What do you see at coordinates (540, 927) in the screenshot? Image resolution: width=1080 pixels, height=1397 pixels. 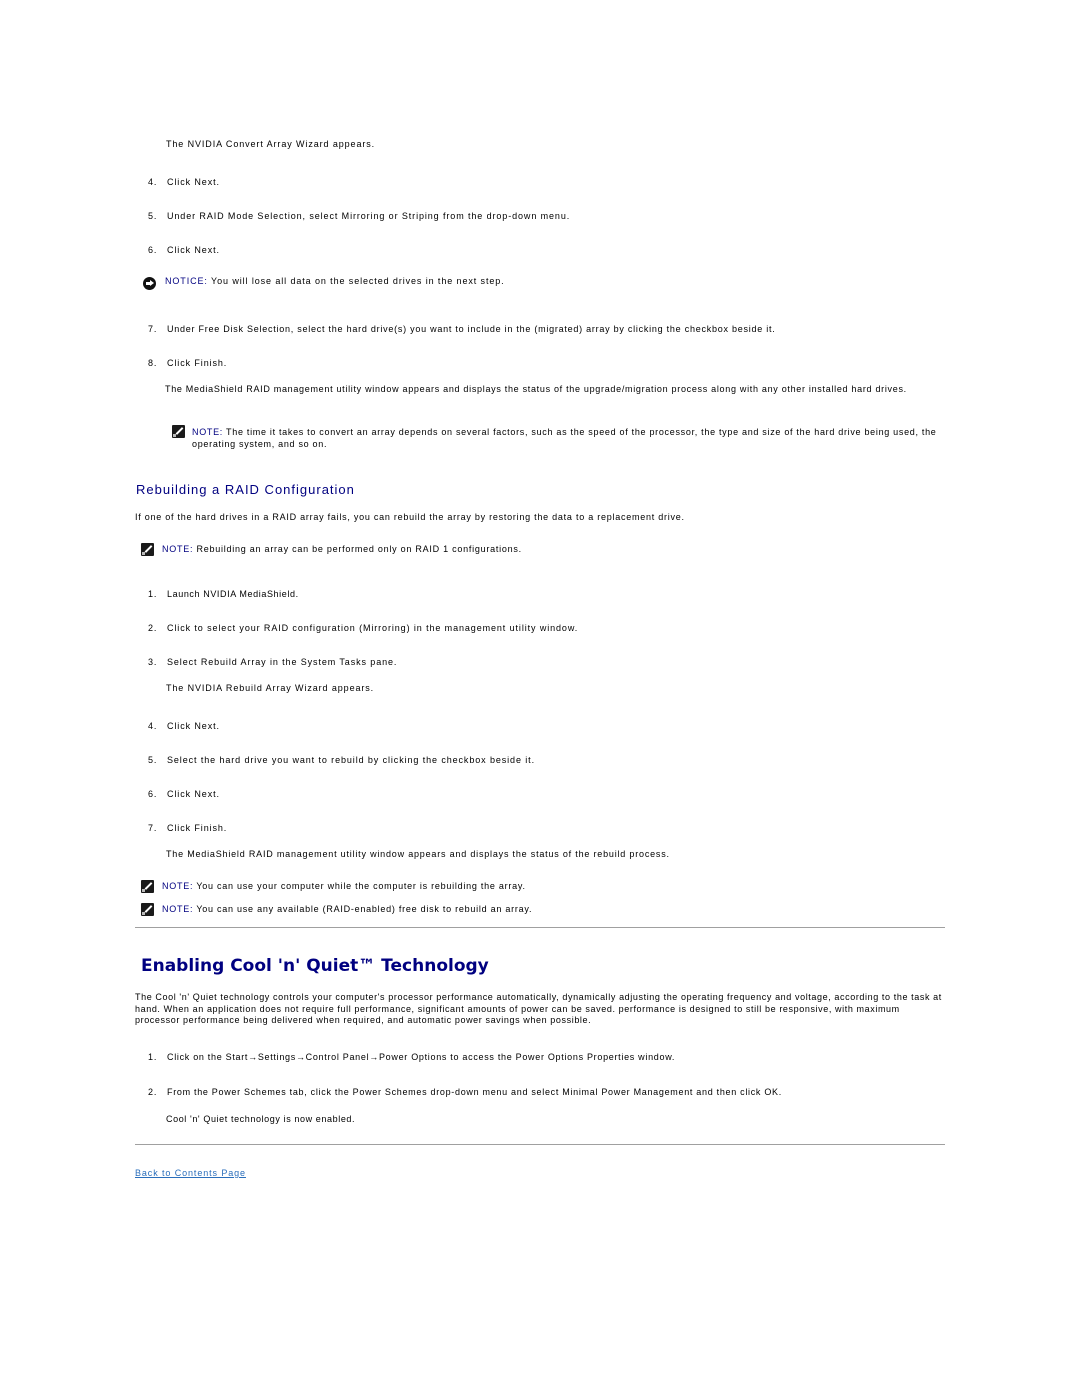 I see `section-divider` at bounding box center [540, 927].